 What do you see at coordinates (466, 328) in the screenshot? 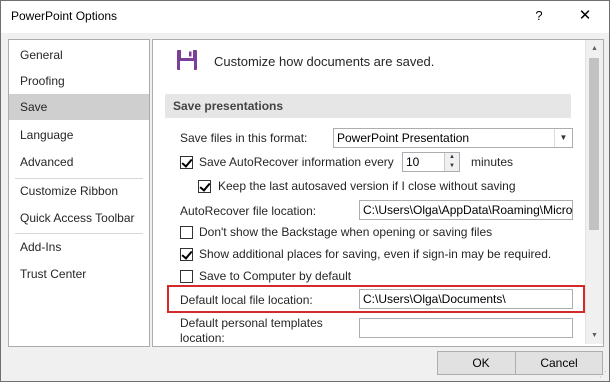
I see `personal-templates-input` at bounding box center [466, 328].